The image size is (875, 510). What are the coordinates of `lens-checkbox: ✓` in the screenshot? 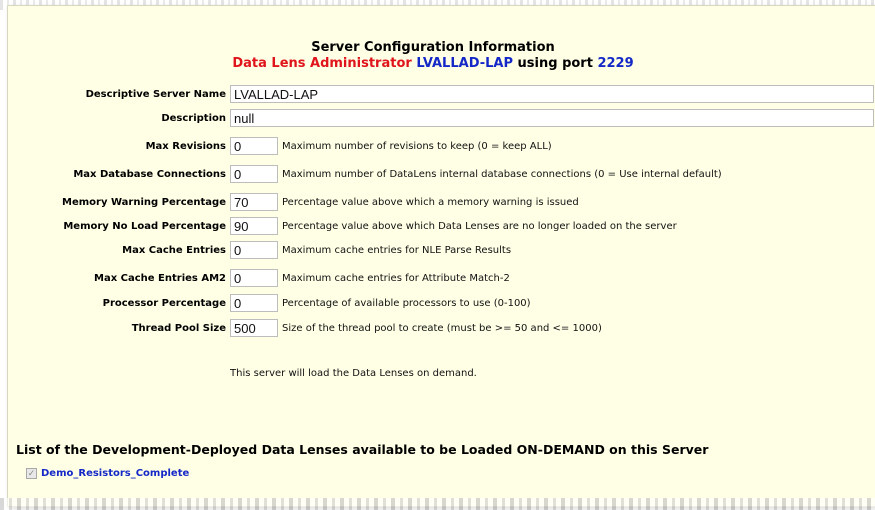 It's located at (31, 473).